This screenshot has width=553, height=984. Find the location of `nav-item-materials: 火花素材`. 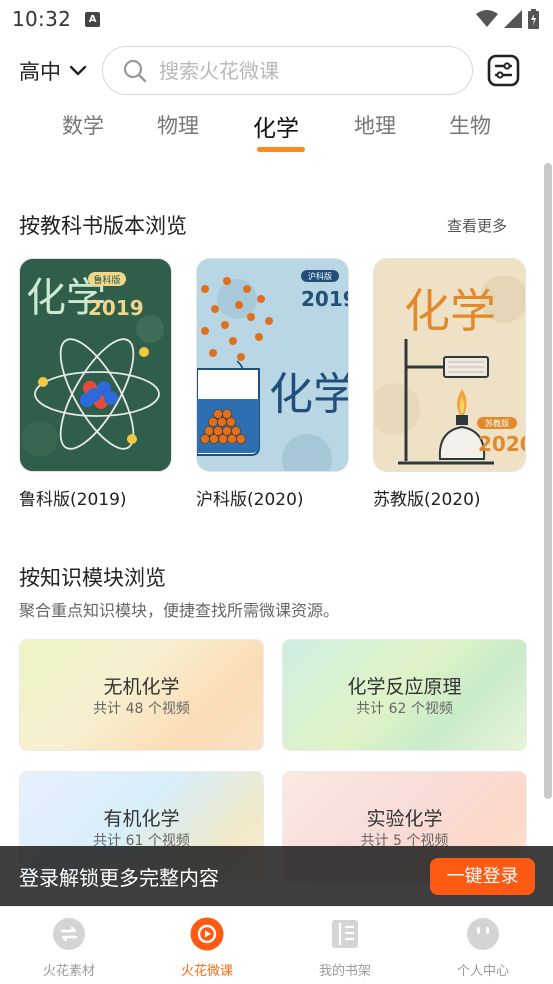

nav-item-materials: 火花素材 is located at coordinates (69, 948).